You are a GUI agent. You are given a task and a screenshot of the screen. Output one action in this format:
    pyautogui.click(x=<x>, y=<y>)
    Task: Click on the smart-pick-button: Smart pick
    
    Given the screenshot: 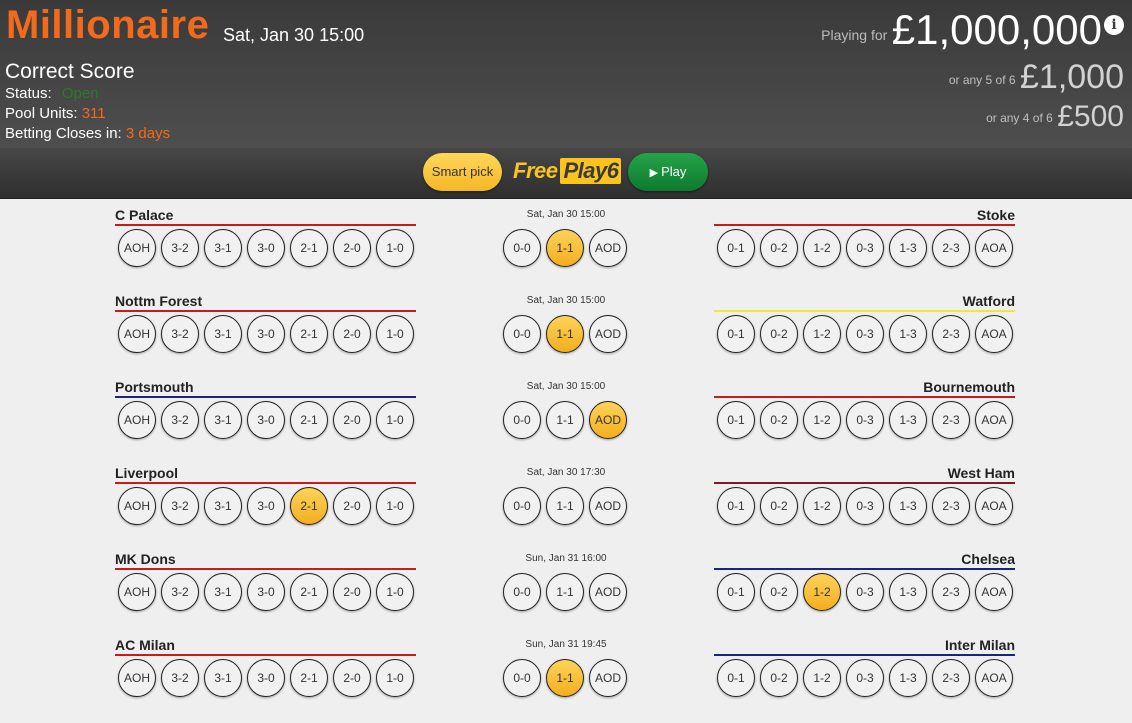 What is the action you would take?
    pyautogui.click(x=462, y=172)
    